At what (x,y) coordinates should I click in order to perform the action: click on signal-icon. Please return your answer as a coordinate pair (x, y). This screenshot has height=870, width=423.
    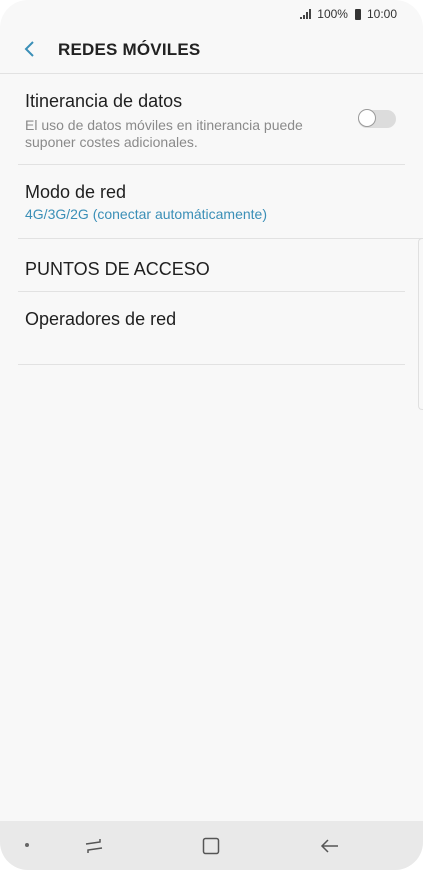
    Looking at the image, I should click on (306, 14).